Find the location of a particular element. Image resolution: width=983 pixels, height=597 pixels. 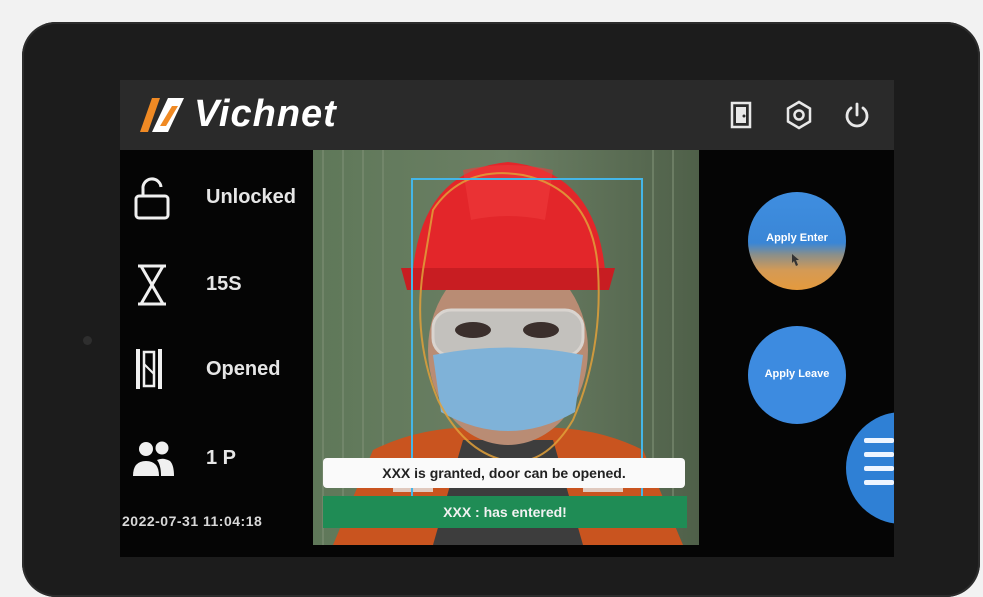

hand-cursor-icon is located at coordinates (795, 260).